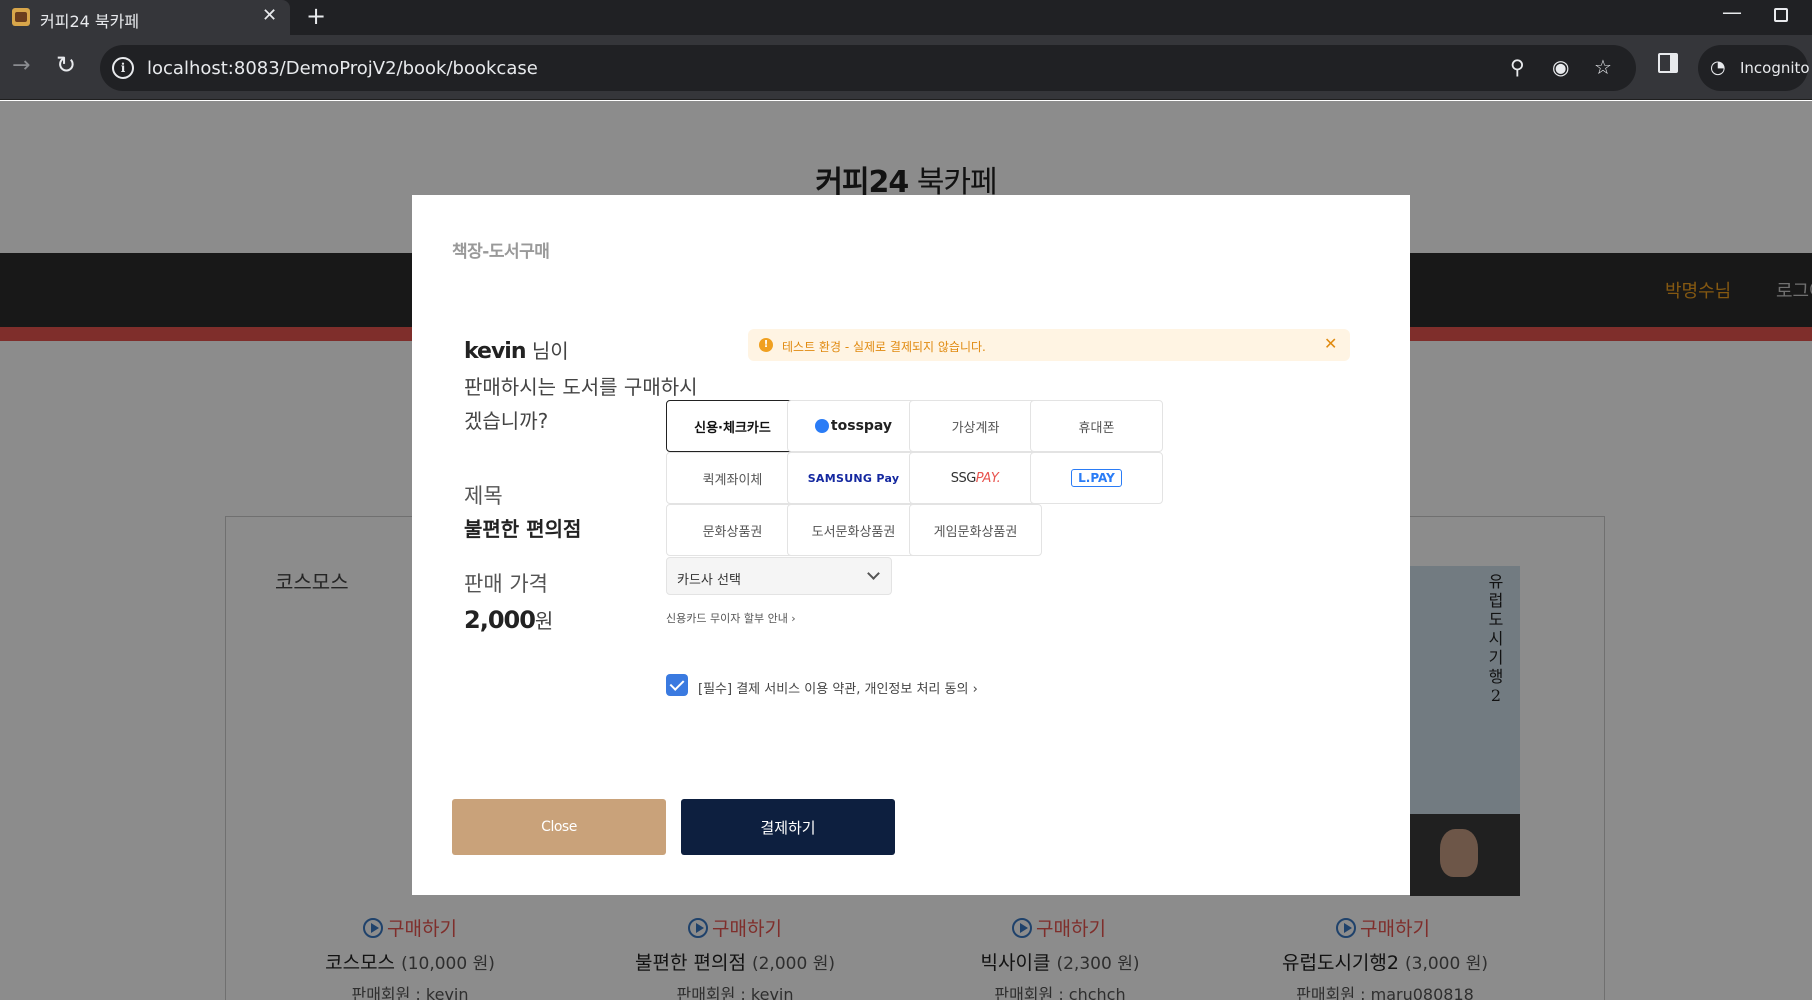 The image size is (1812, 1000). What do you see at coordinates (975, 478) in the screenshot?
I see `pay-method-ssgpay: SSGPAY.` at bounding box center [975, 478].